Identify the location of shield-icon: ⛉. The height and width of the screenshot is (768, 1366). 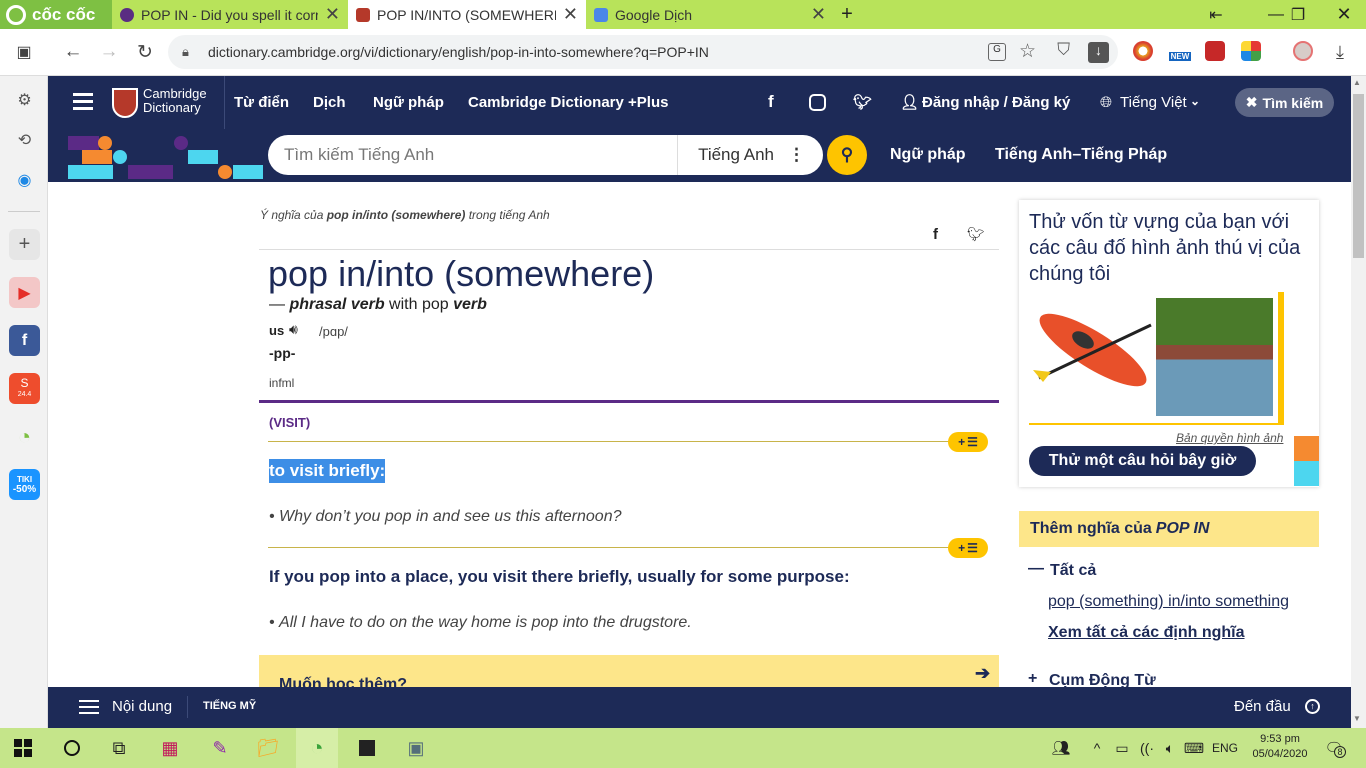
(1063, 50).